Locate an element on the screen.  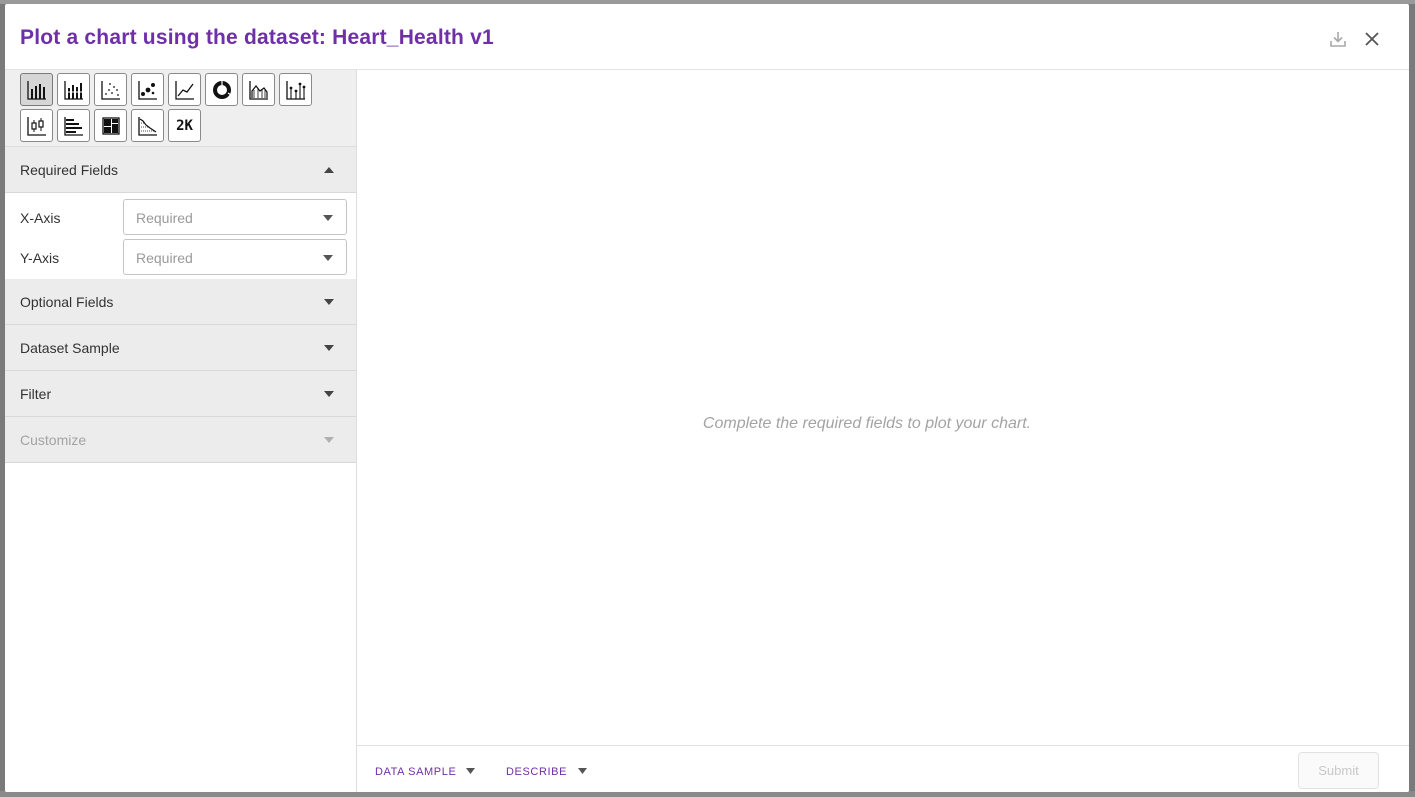
close-button is located at coordinates (1372, 39).